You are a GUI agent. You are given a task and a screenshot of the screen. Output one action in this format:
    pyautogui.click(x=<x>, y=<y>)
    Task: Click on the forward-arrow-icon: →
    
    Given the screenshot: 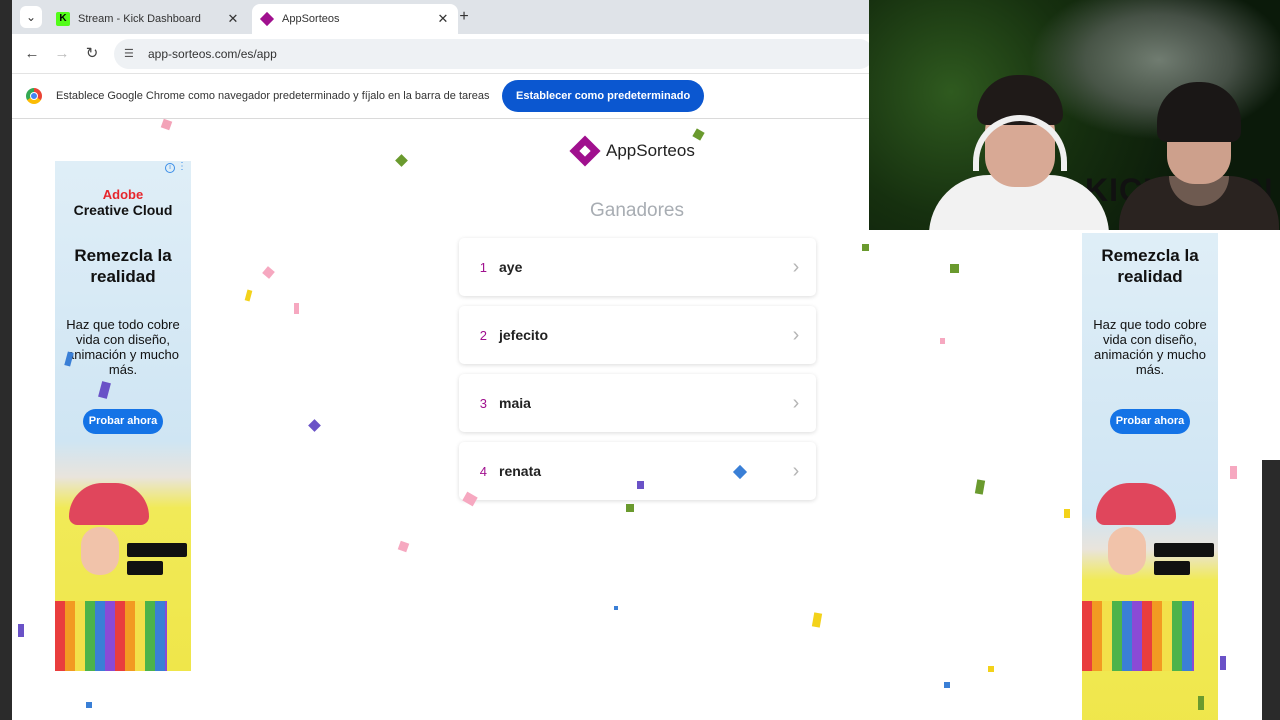 What is the action you would take?
    pyautogui.click(x=62, y=54)
    